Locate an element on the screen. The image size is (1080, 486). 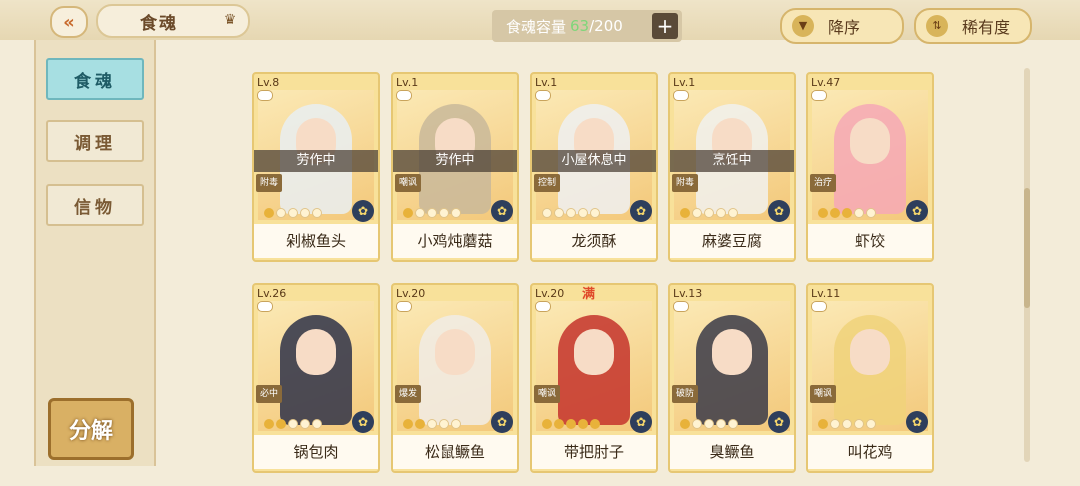
food-soul-card: Lv.8 劳作中 附毒 ✿ 剁椒鱼头 is located at coordinates (316, 167).